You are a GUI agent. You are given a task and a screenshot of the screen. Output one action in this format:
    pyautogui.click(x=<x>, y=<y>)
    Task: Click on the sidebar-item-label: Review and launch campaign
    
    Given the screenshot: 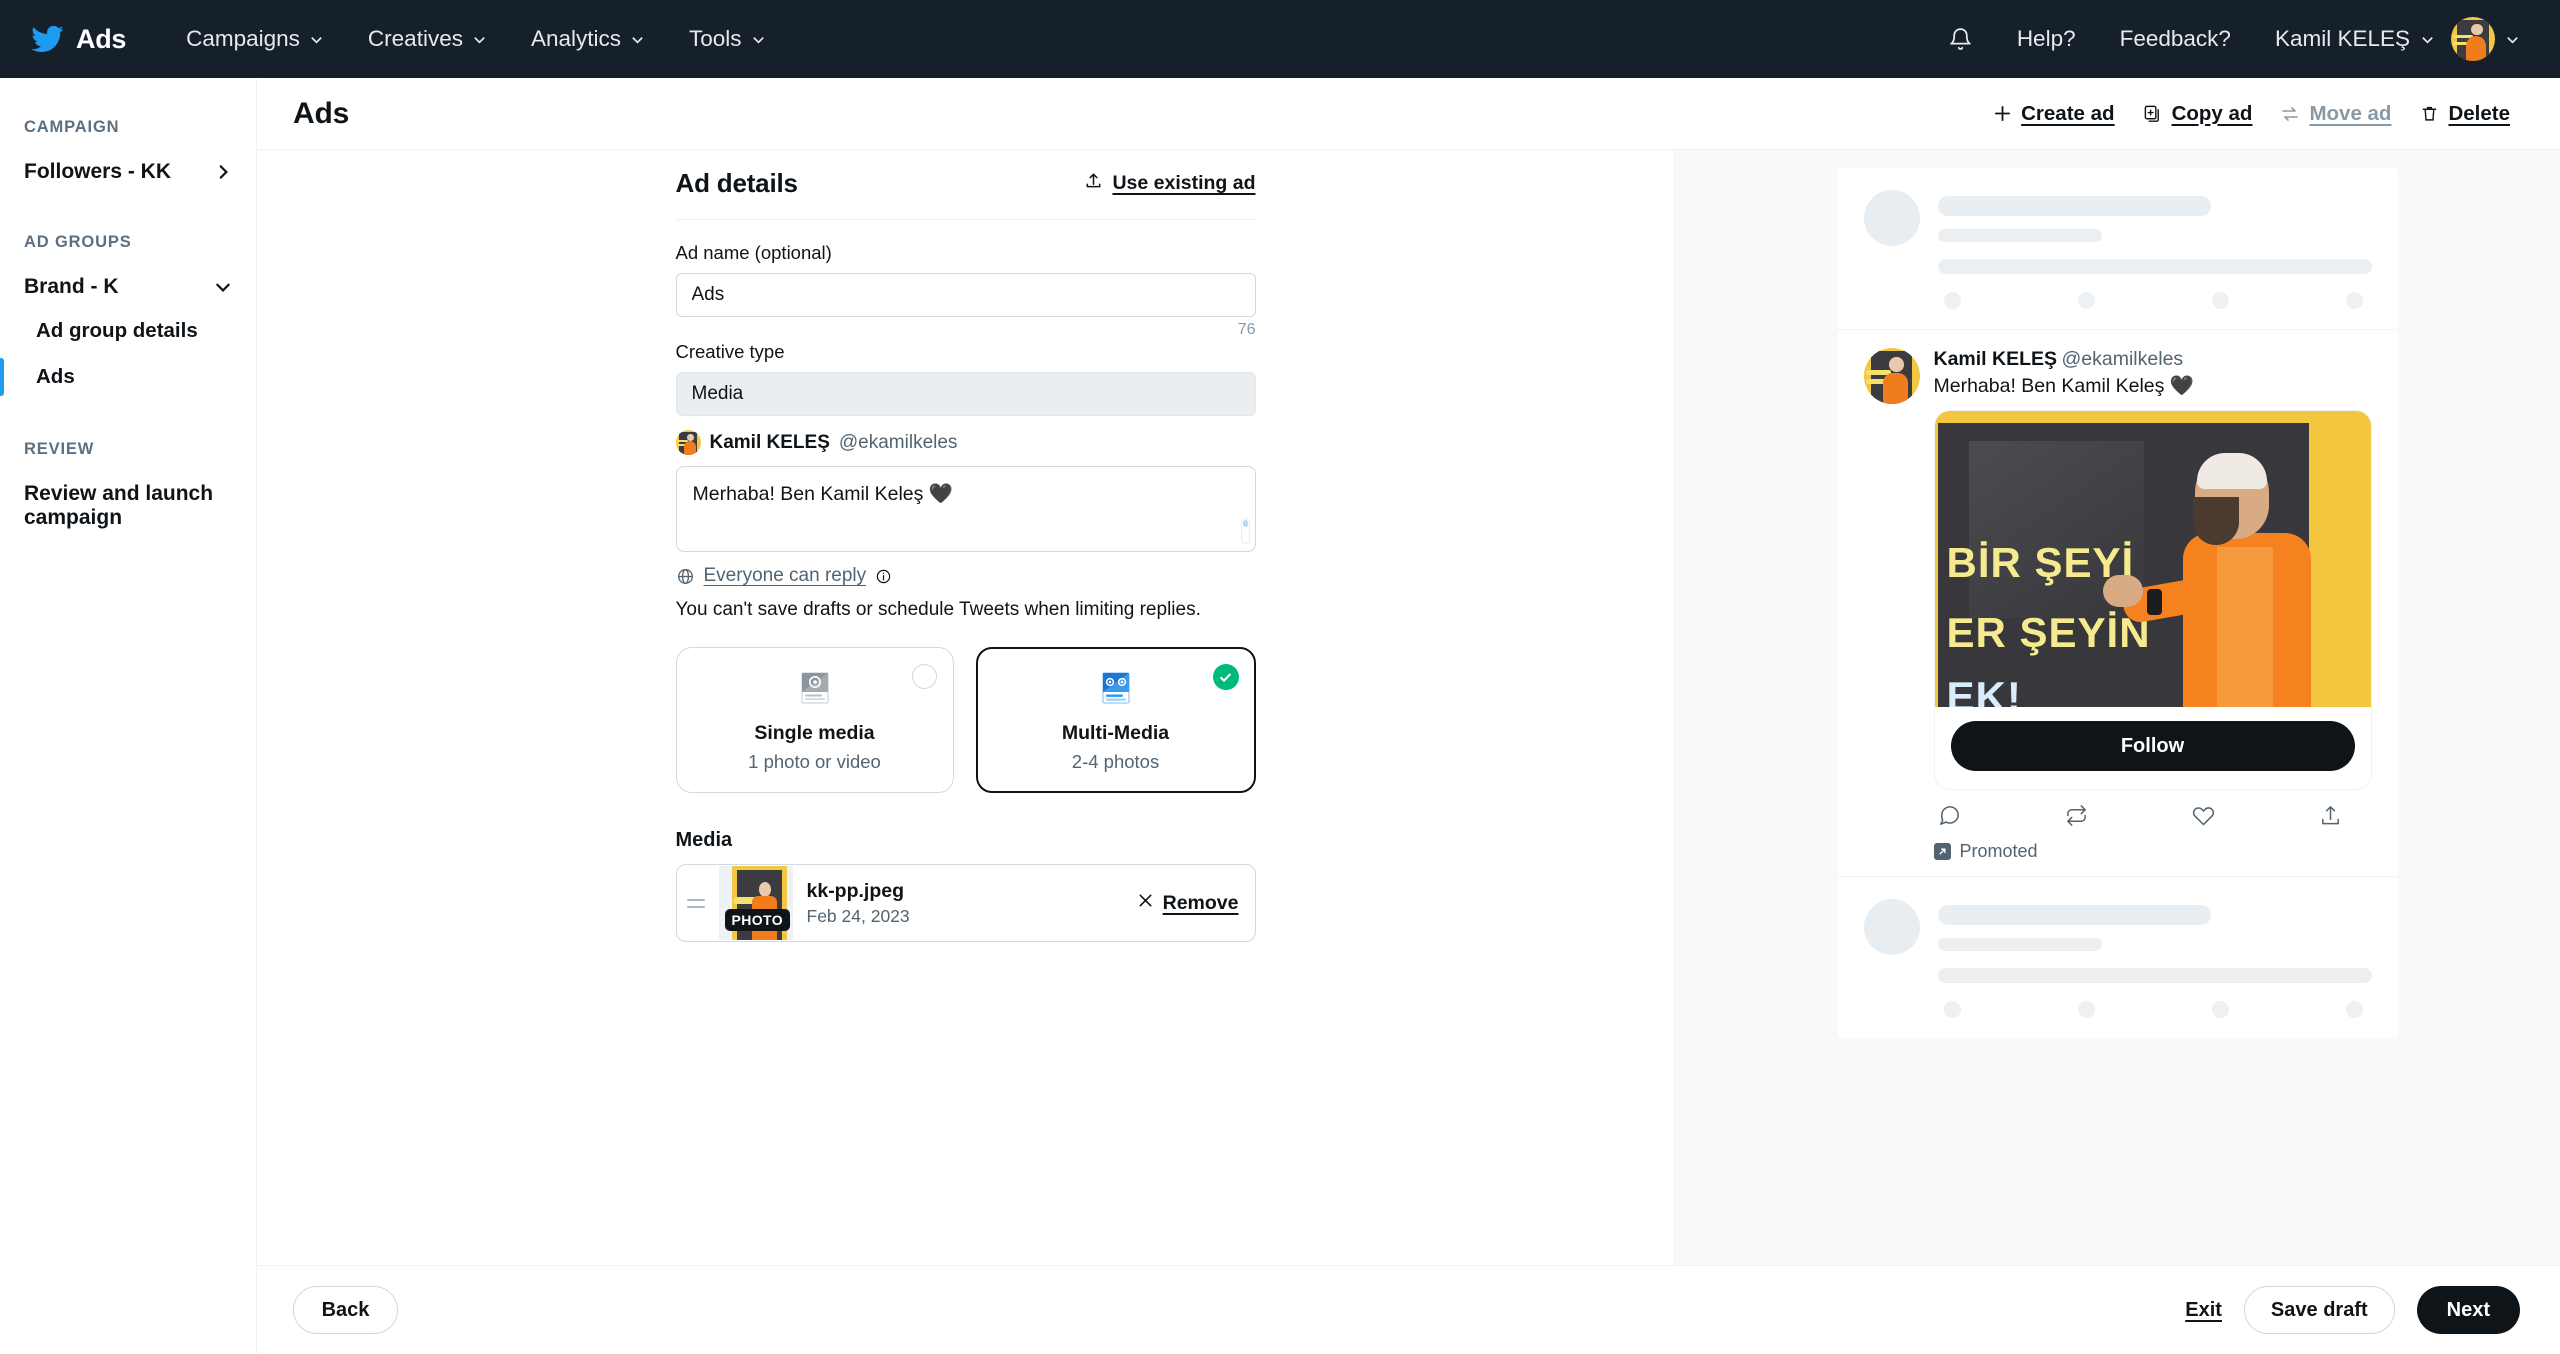 What is the action you would take?
    pyautogui.click(x=119, y=505)
    